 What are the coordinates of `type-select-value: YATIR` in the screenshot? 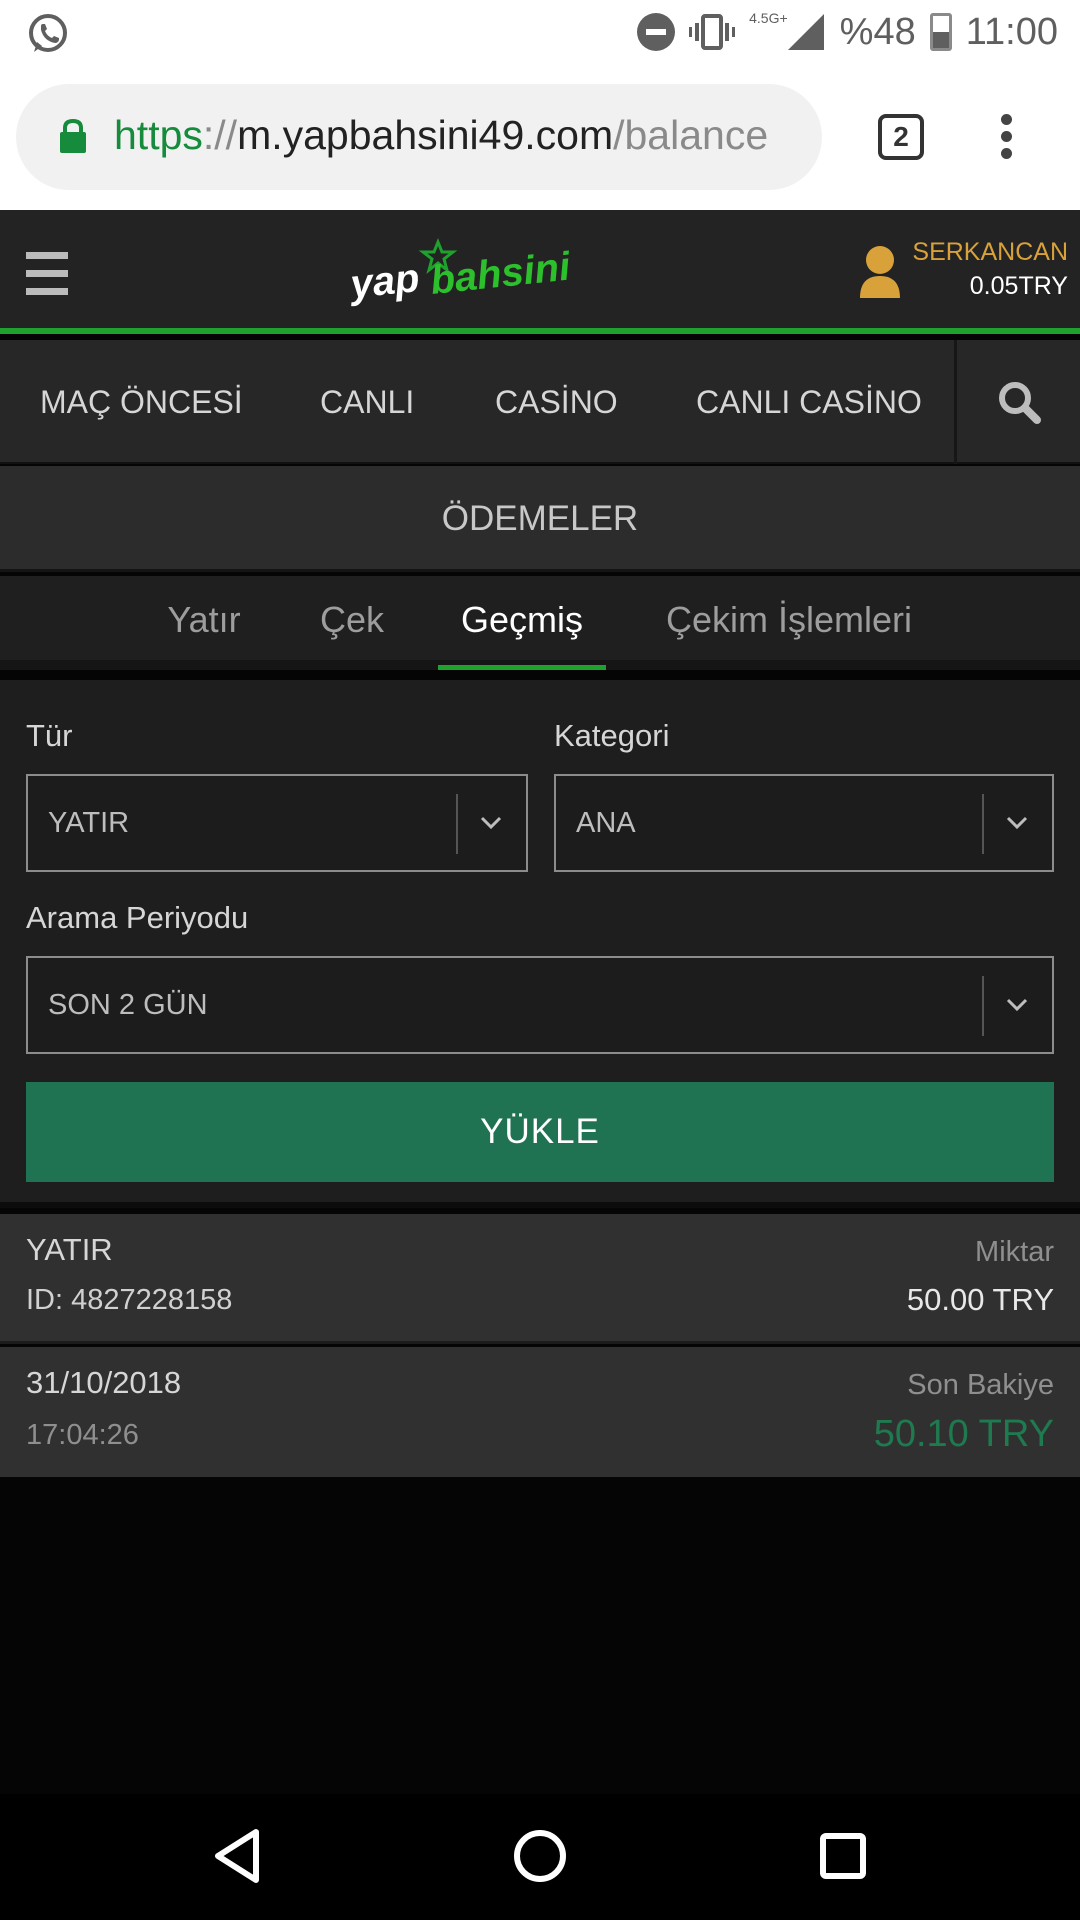 It's located at (89, 823).